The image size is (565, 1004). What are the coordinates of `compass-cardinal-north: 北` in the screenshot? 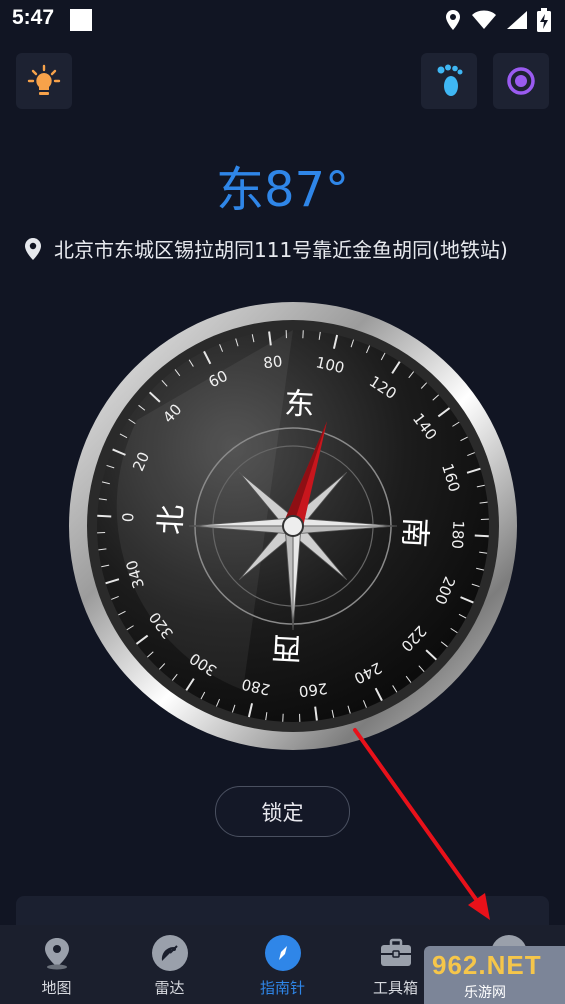 It's located at (171, 520).